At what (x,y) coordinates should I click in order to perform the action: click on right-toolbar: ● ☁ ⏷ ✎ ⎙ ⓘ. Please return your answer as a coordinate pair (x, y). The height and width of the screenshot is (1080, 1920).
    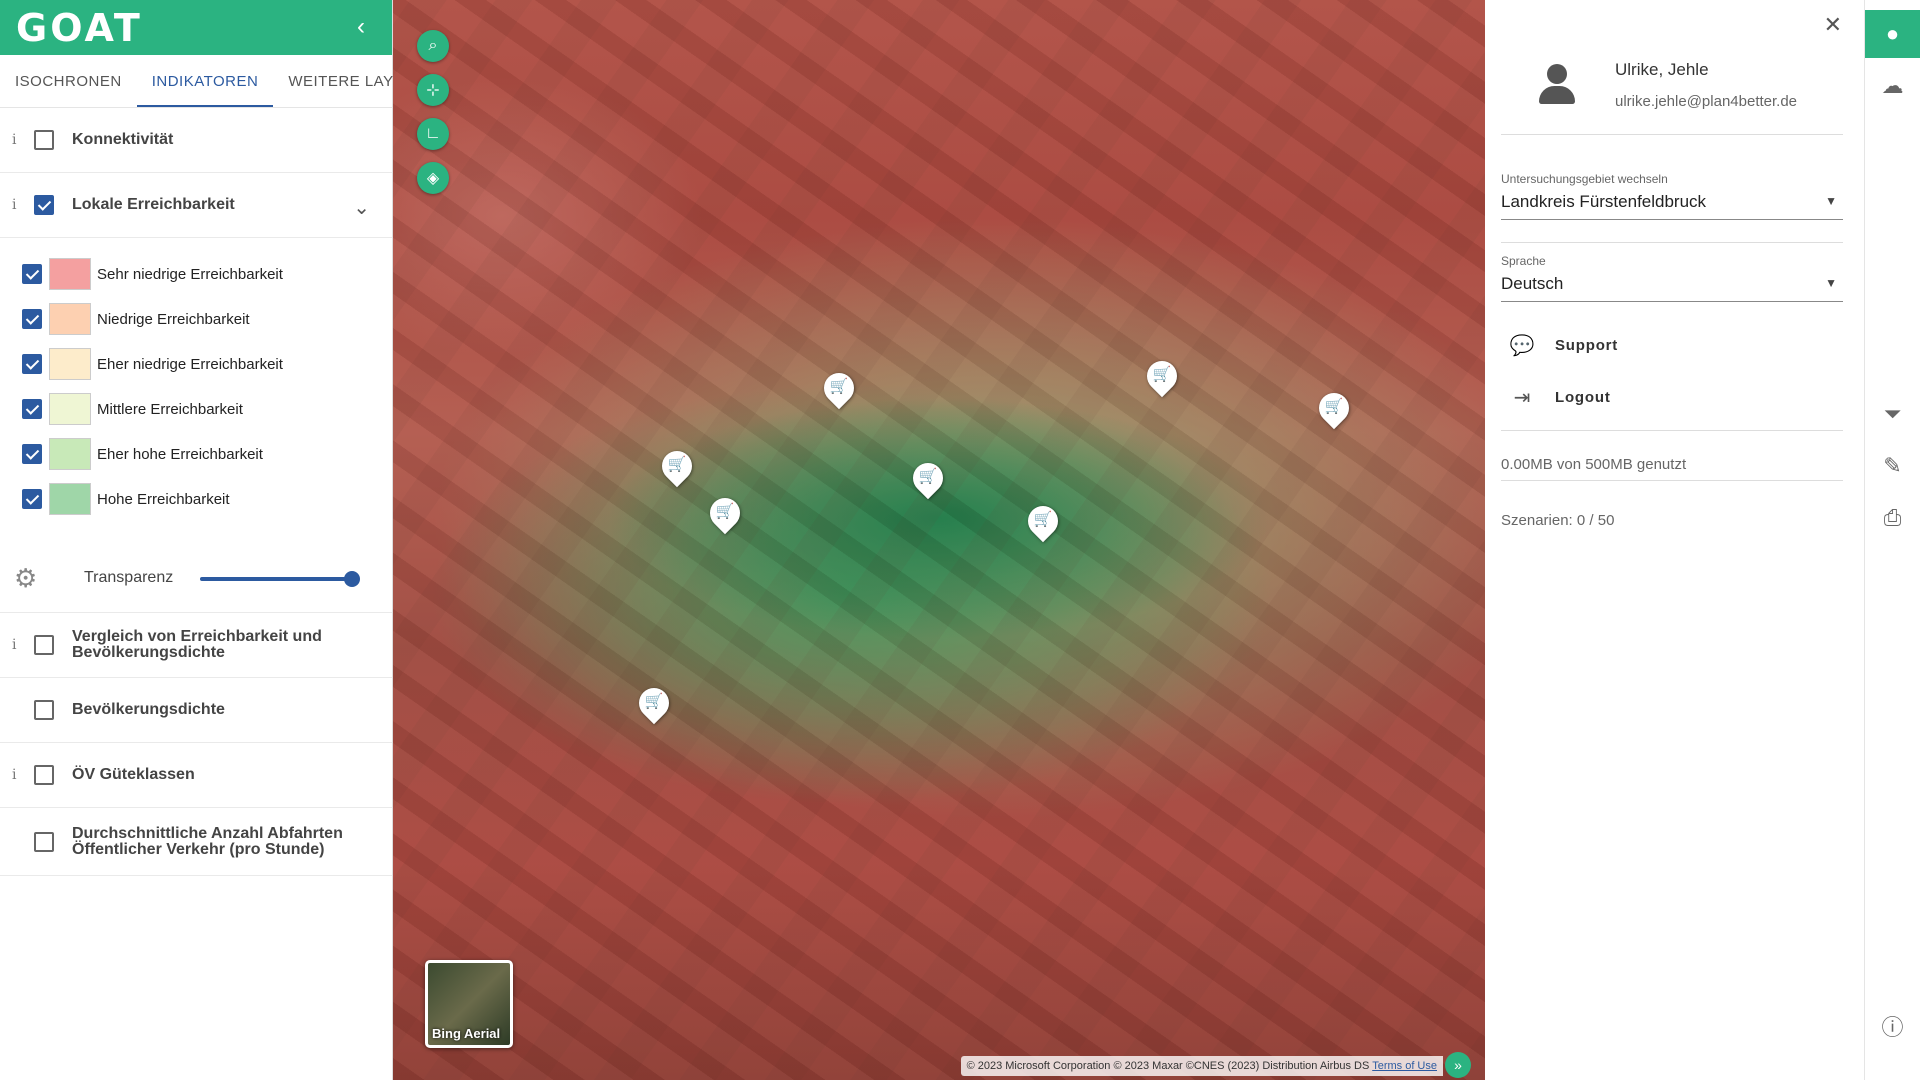
    Looking at the image, I should click on (1892, 540).